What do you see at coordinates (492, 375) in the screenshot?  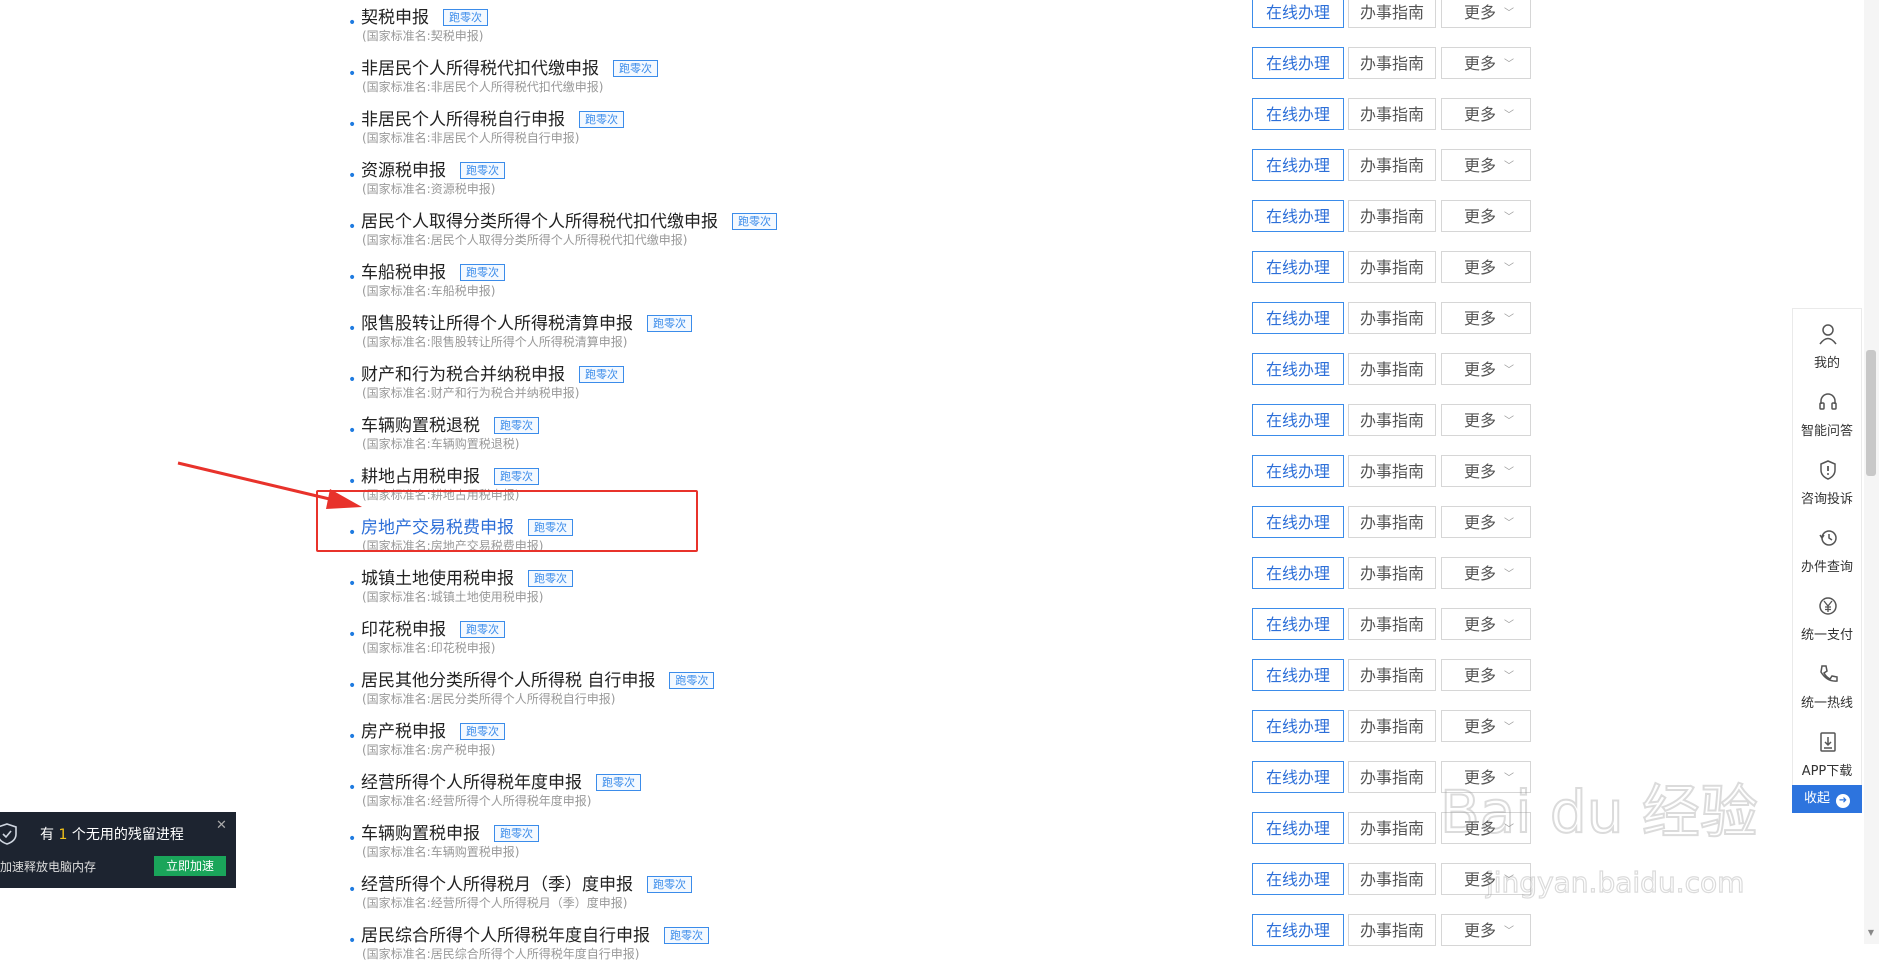 I see `service-title: 财产和行为税合并纳税申报 跑零次` at bounding box center [492, 375].